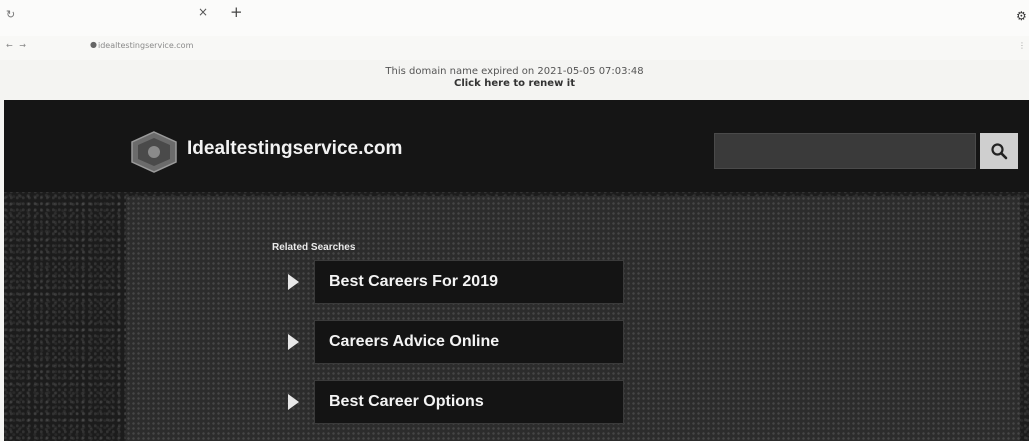 The height and width of the screenshot is (441, 1029). Describe the element at coordinates (145, 45) in the screenshot. I see `url-text: idealtestingservice.com` at that location.